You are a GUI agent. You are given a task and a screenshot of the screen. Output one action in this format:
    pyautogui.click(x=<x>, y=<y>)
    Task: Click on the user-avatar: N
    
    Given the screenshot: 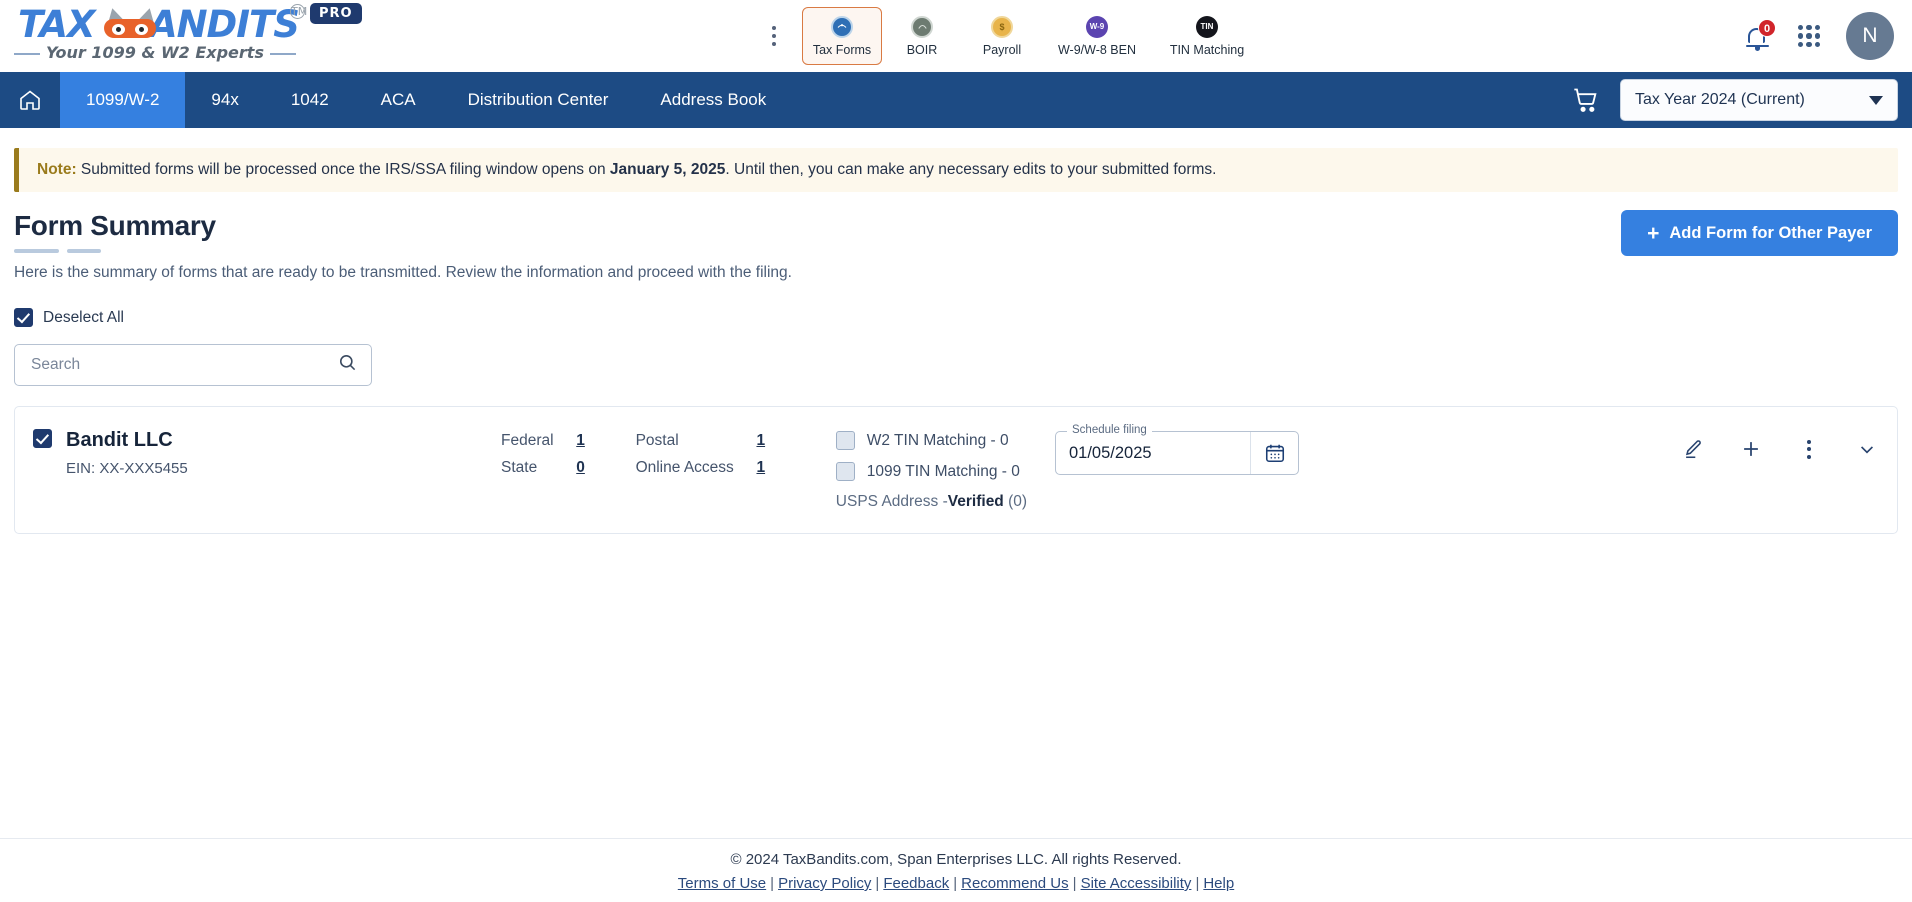 What is the action you would take?
    pyautogui.click(x=1870, y=36)
    